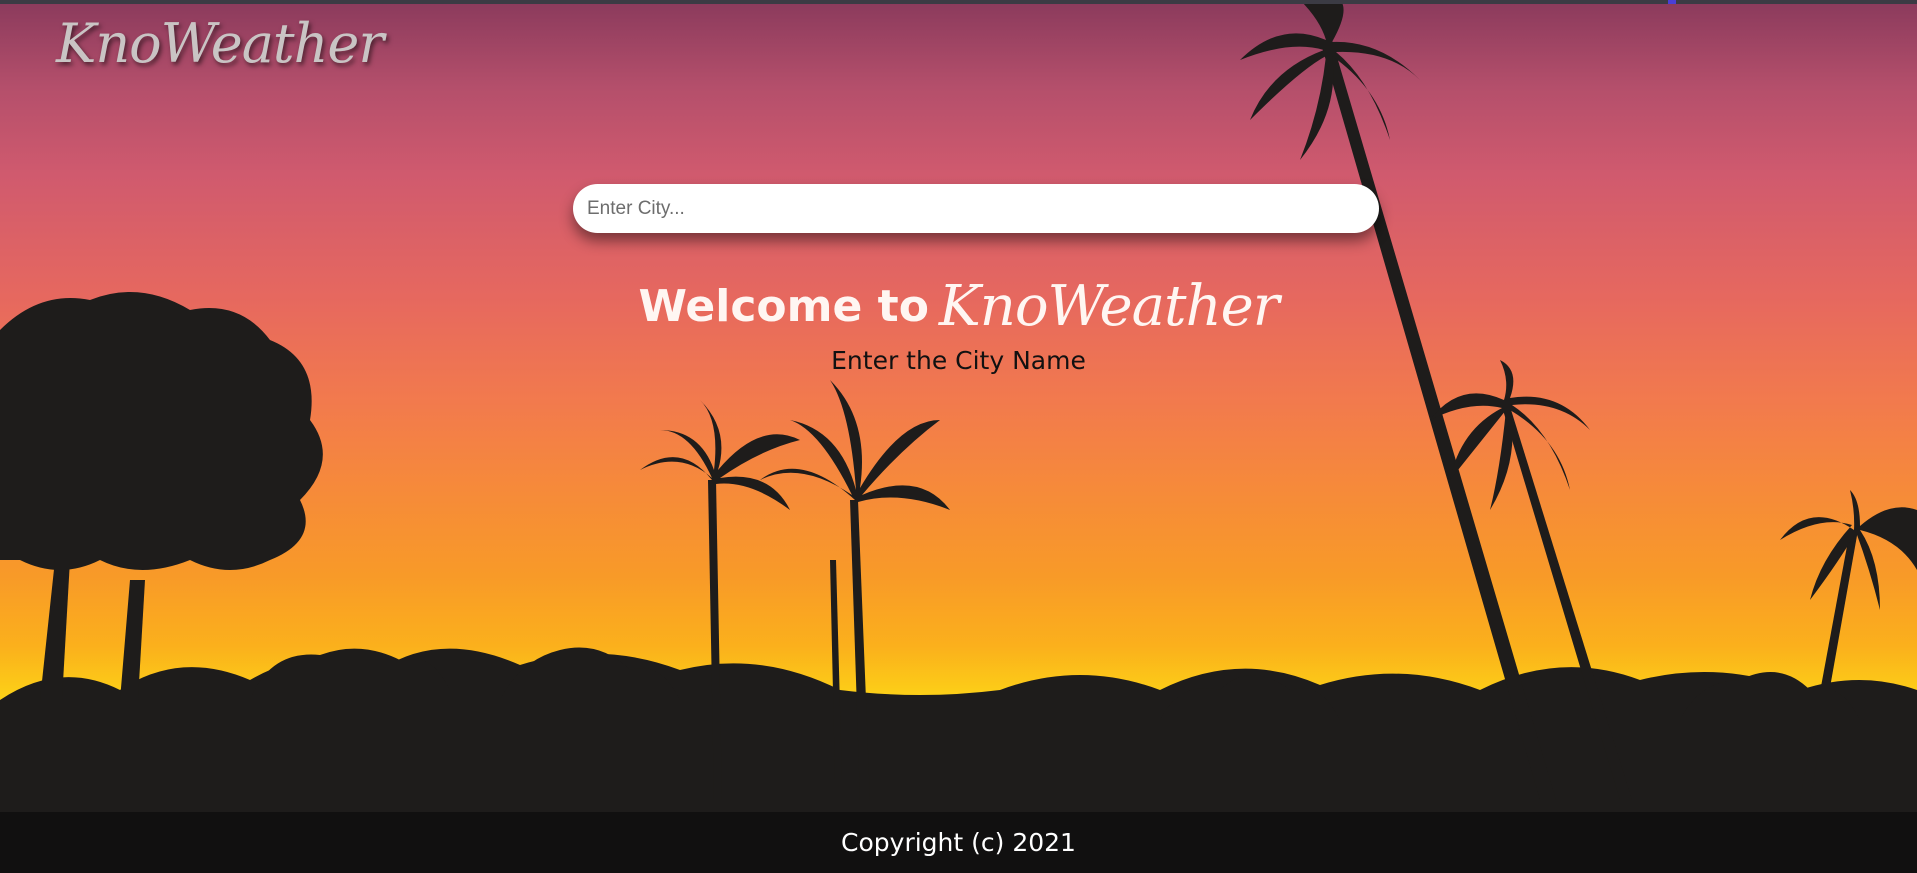 The image size is (1917, 873). What do you see at coordinates (1672, 2) in the screenshot?
I see `loading-indicator` at bounding box center [1672, 2].